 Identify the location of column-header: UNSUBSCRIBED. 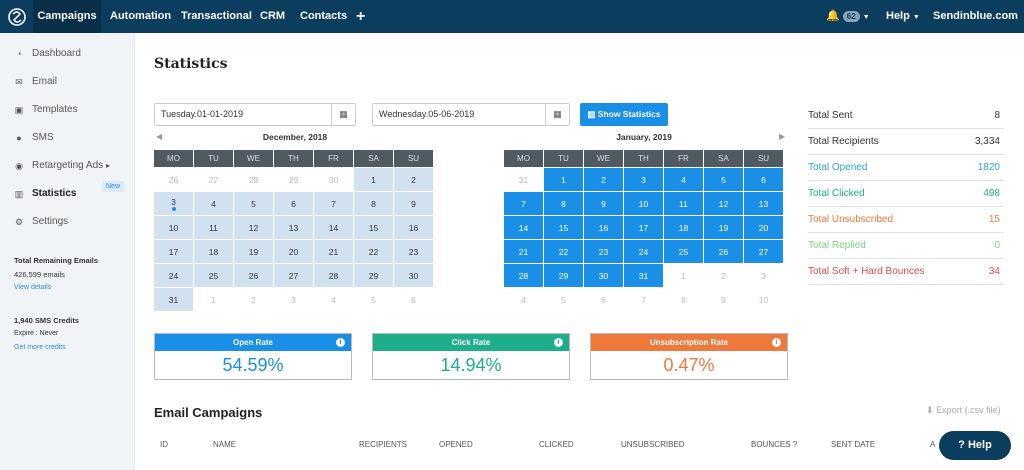
(653, 444).